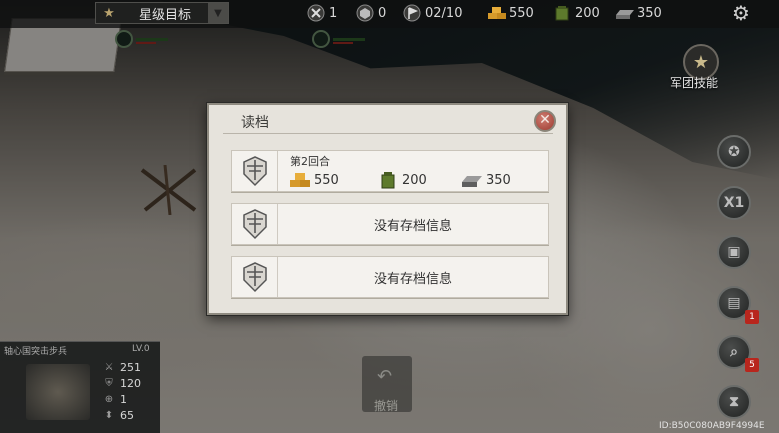 This screenshot has width=779, height=433. I want to click on shield-icon: ⛨, so click(109, 383).